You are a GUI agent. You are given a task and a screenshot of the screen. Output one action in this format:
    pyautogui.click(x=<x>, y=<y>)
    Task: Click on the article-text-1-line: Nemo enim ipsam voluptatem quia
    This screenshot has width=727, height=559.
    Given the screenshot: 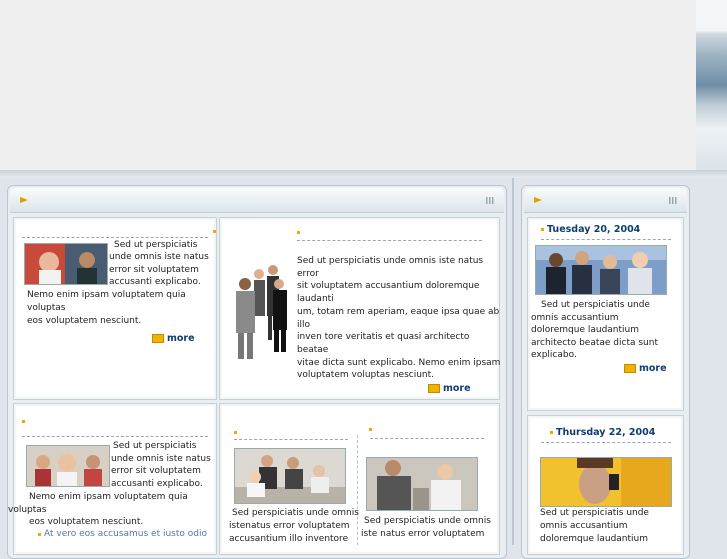 What is the action you would take?
    pyautogui.click(x=106, y=295)
    